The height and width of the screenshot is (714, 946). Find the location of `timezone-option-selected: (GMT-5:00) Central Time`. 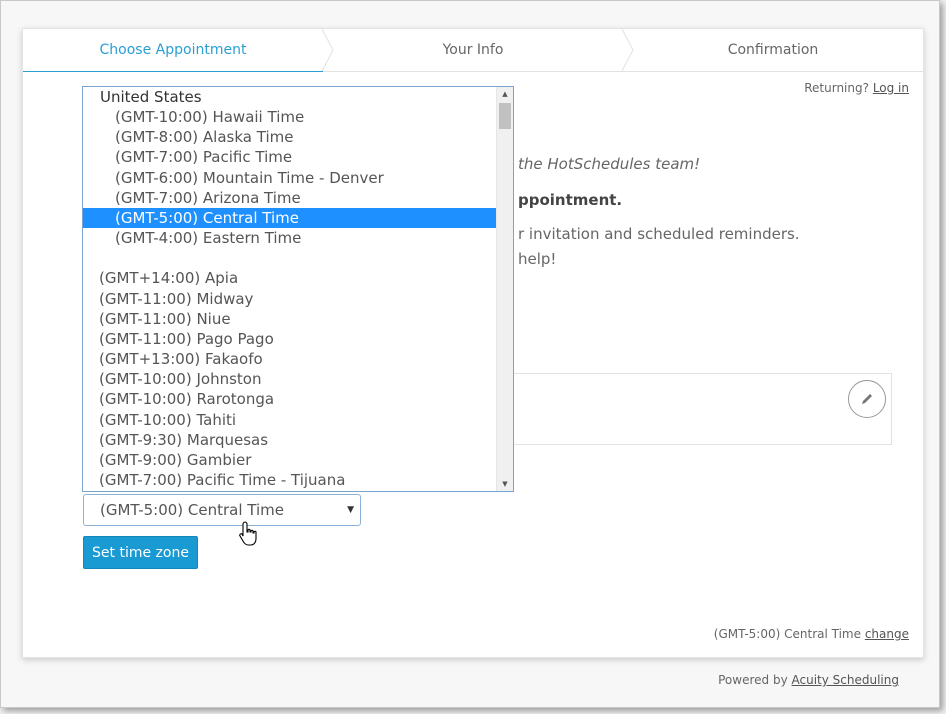

timezone-option-selected: (GMT-5:00) Central Time is located at coordinates (290, 218).